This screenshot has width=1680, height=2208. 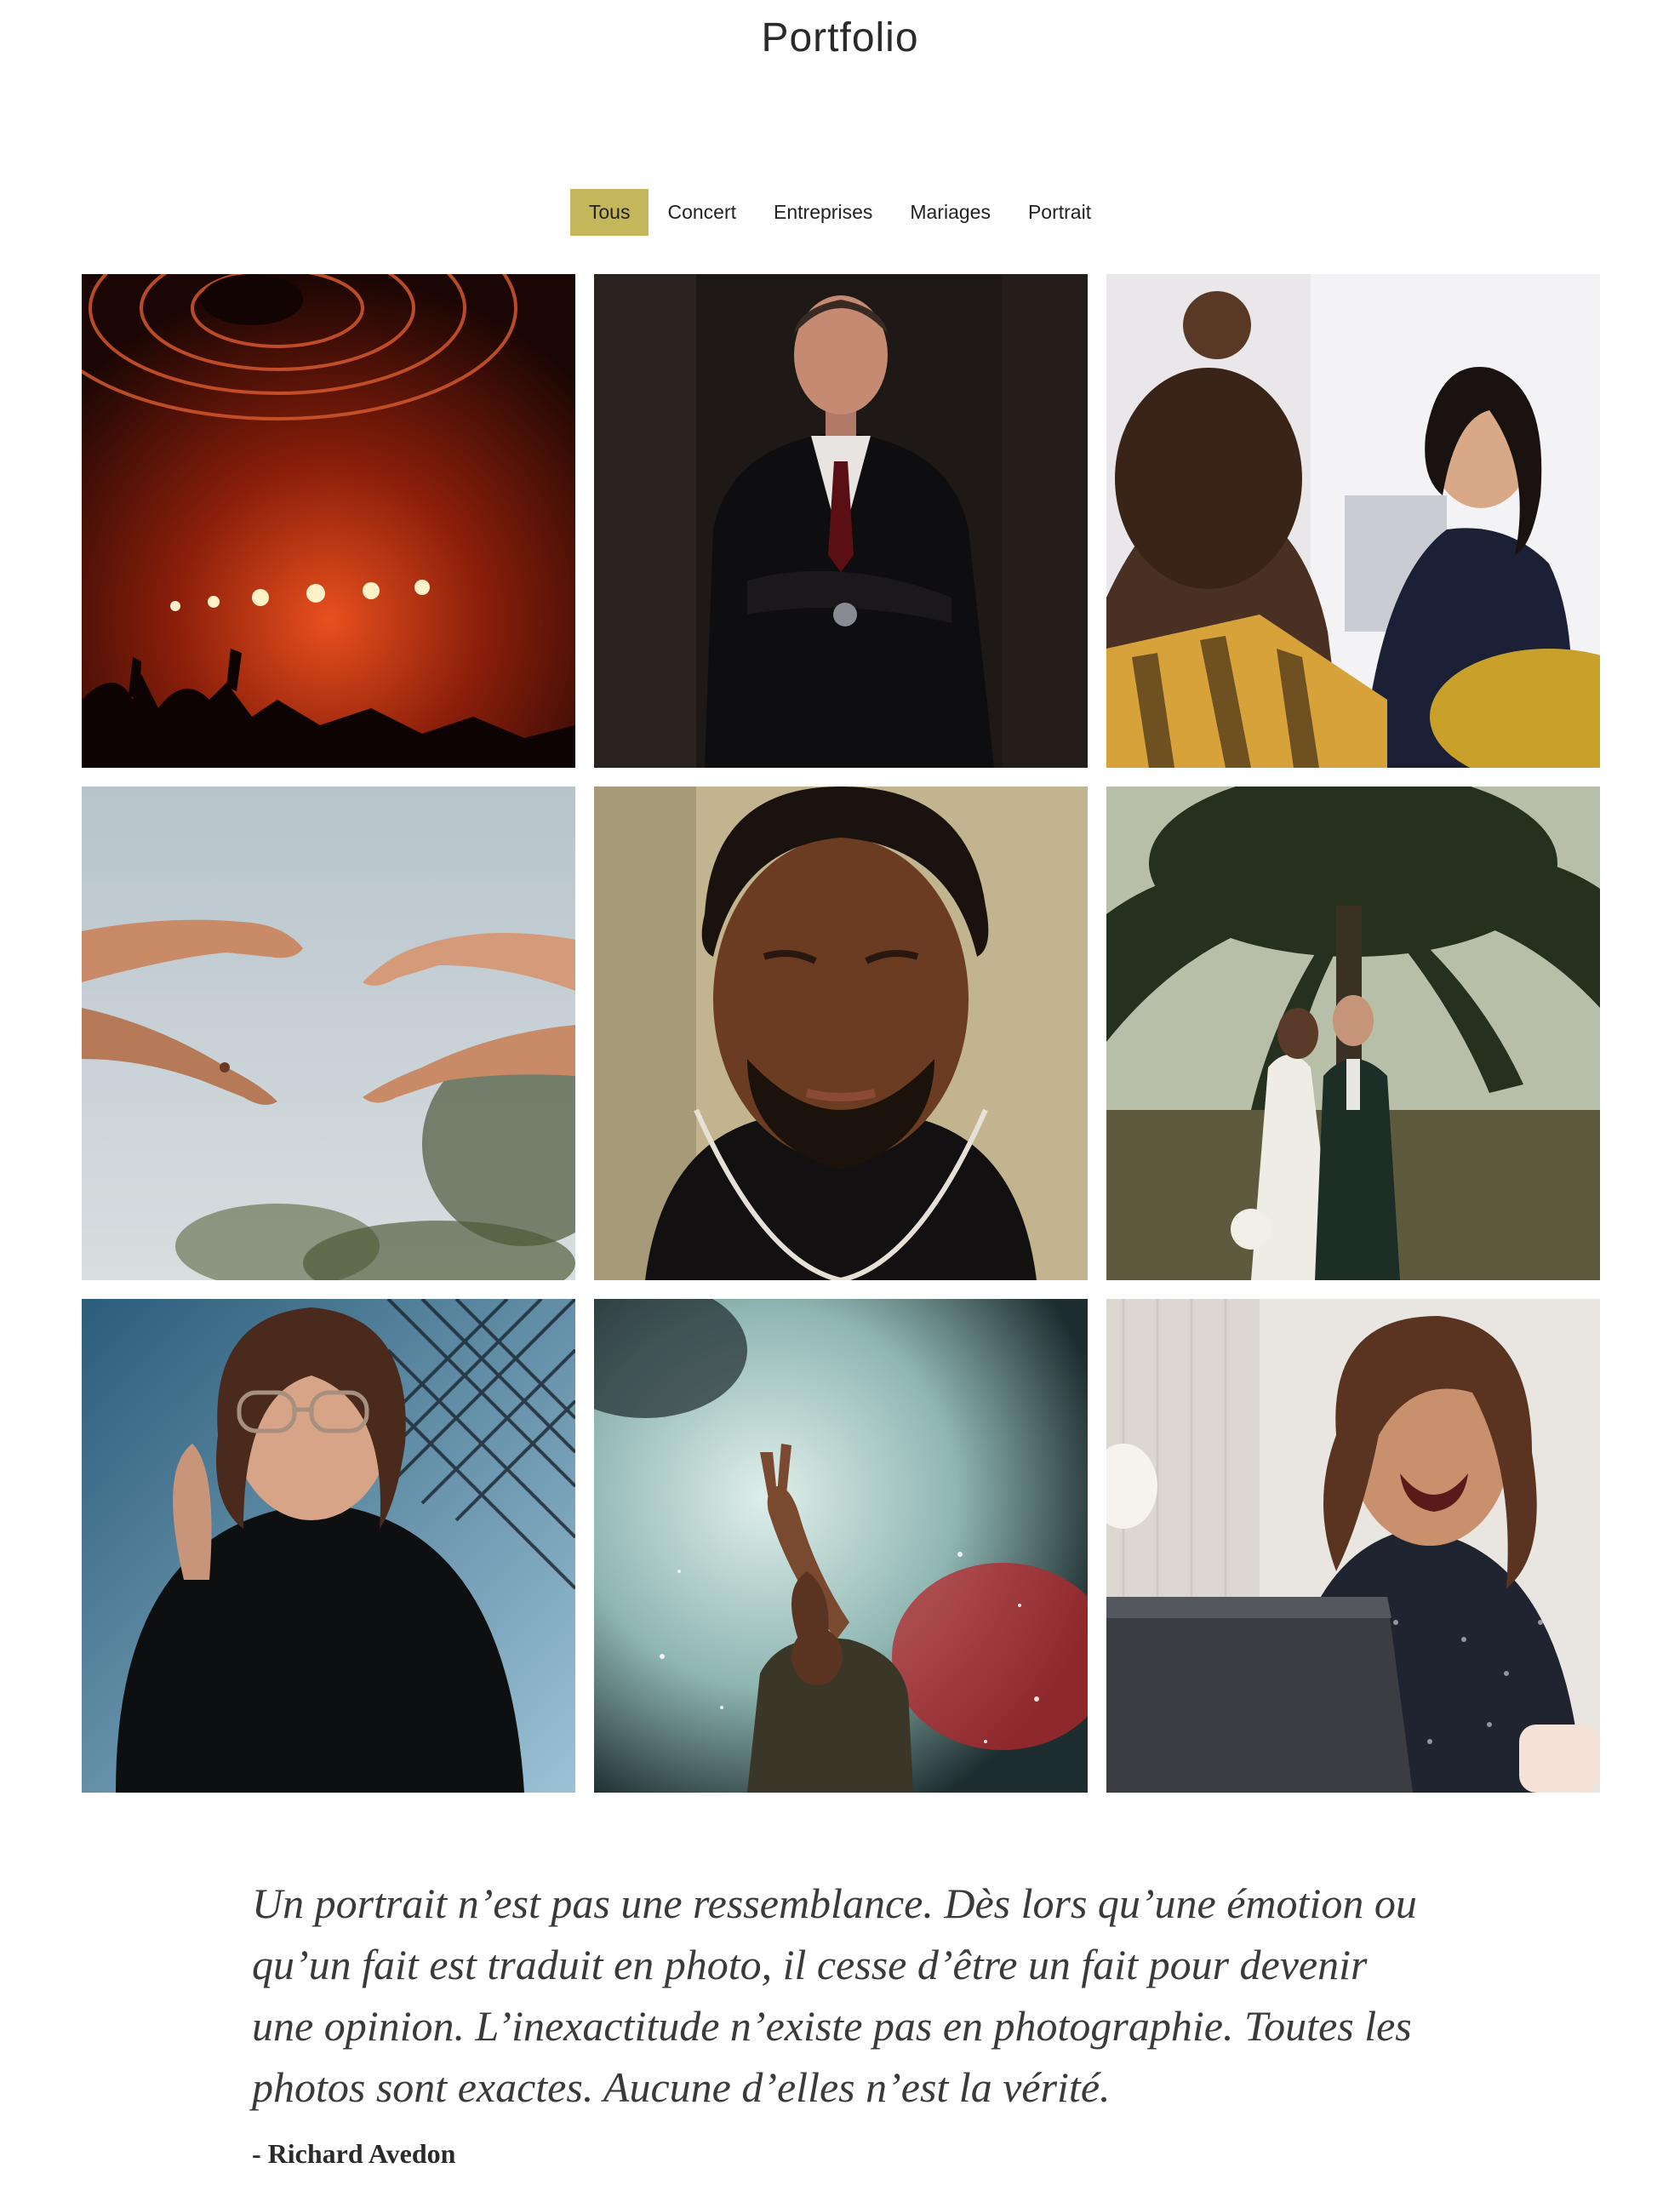 I want to click on gallery-photo-wedding-hands, so click(x=328, y=1033).